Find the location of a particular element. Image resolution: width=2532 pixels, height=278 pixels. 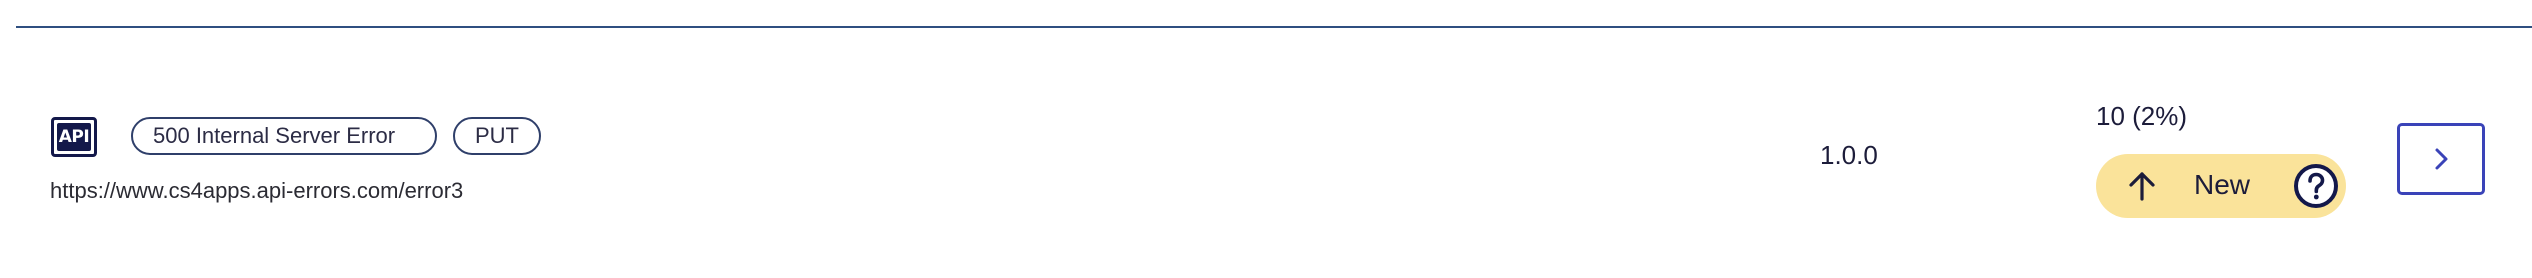

open-details-button is located at coordinates (2441, 159).